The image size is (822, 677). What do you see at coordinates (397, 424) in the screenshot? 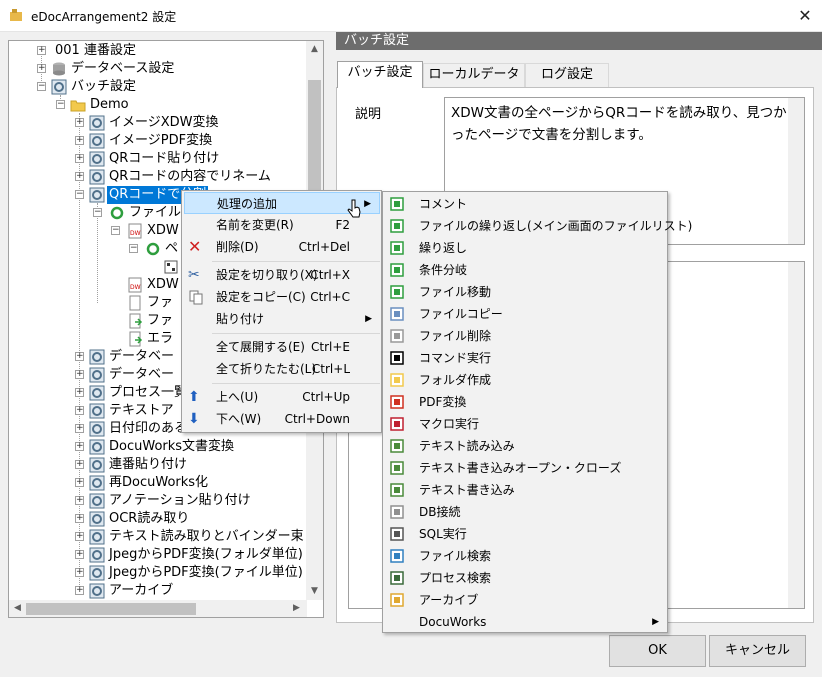
I see `macro-icon` at bounding box center [397, 424].